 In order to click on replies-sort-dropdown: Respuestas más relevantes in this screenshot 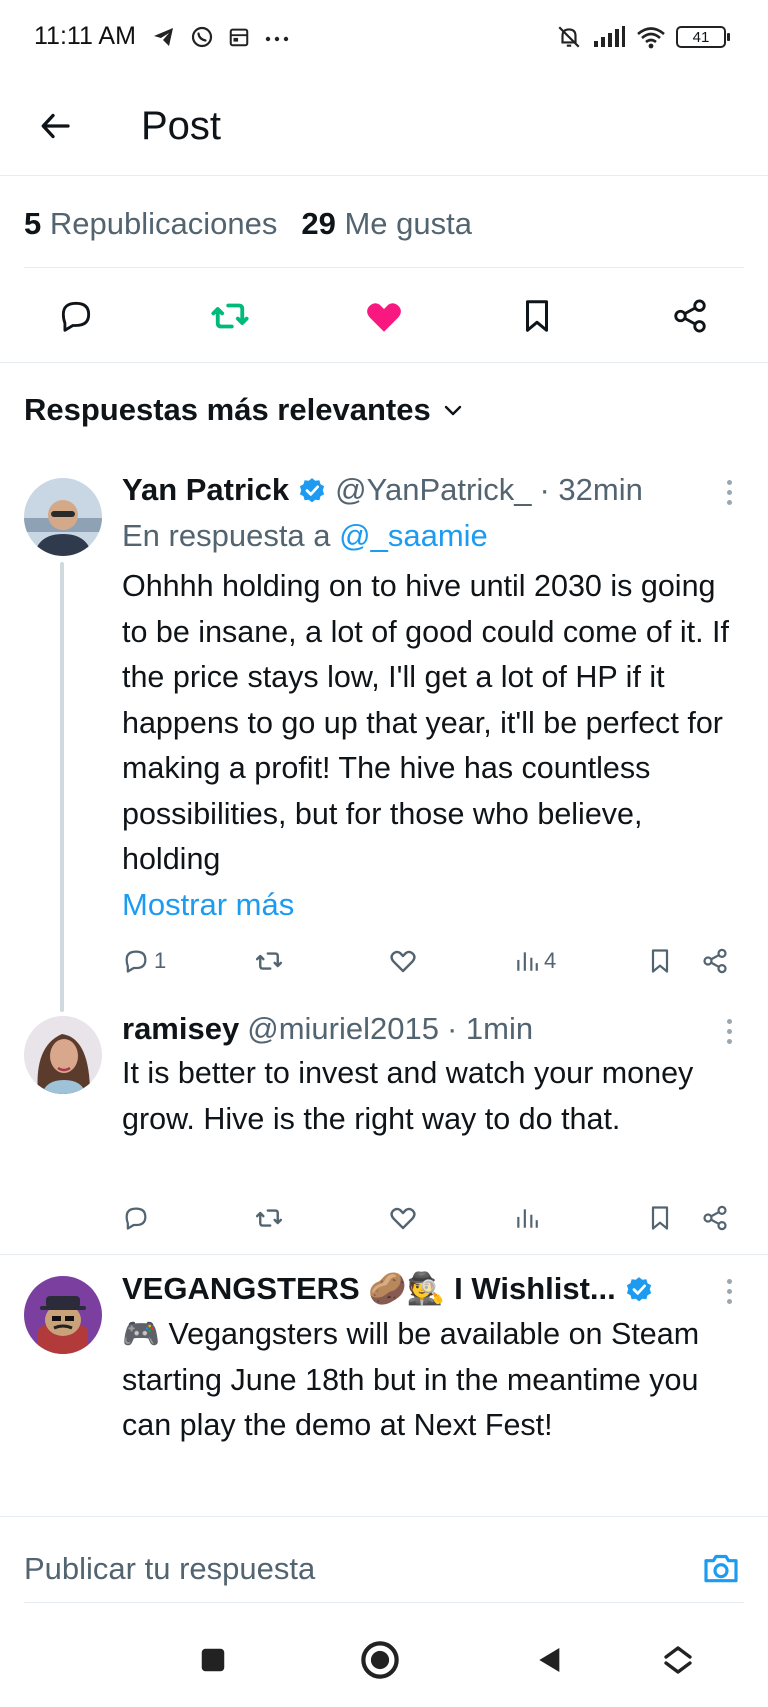, I will do `click(244, 410)`.